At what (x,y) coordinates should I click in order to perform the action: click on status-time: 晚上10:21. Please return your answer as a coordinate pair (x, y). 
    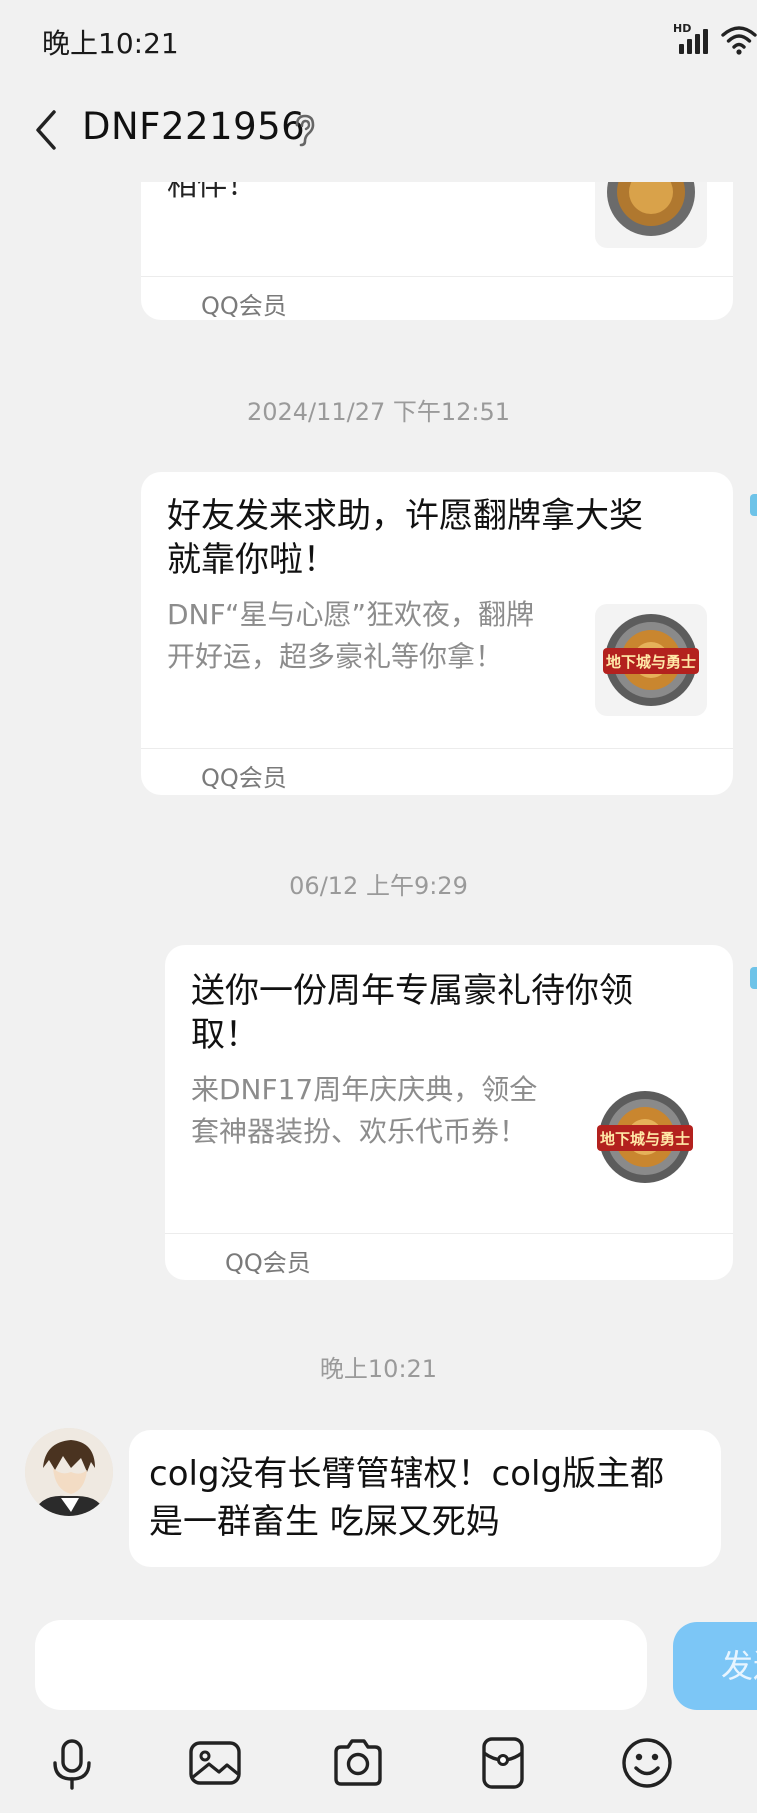
    Looking at the image, I should click on (110, 43).